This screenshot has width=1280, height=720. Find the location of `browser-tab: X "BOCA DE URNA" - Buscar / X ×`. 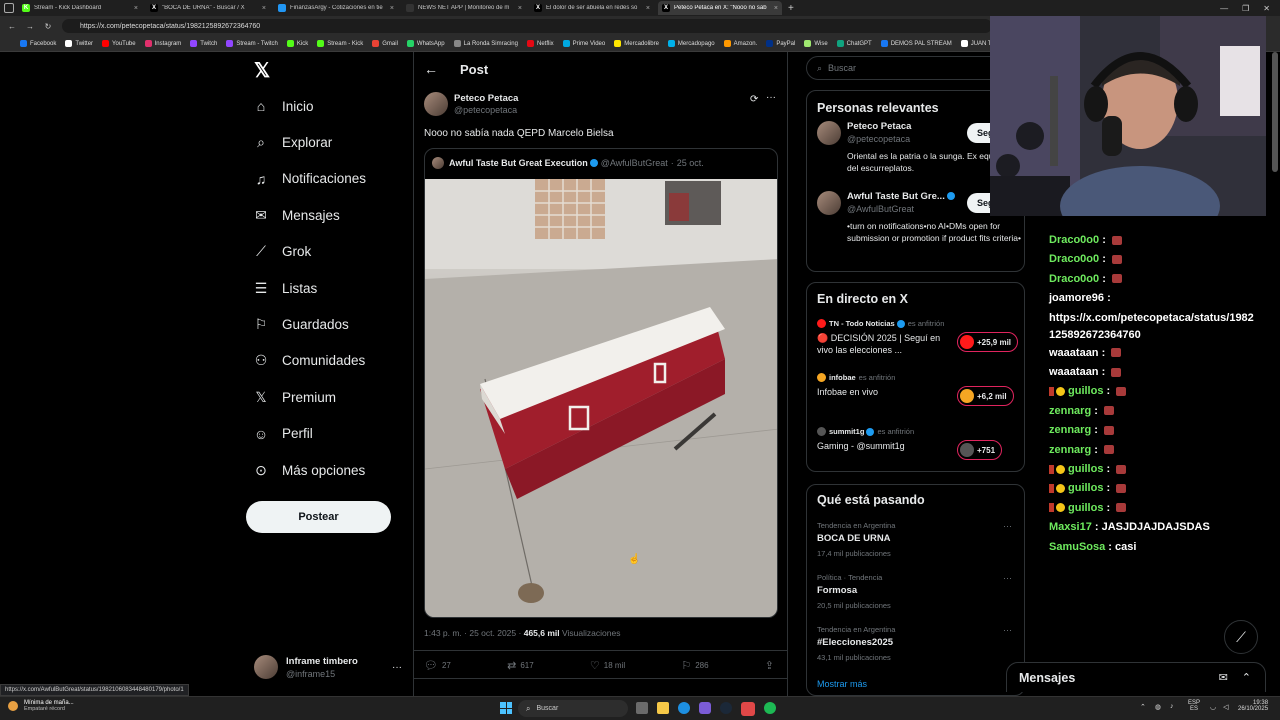

browser-tab: X "BOCA DE URNA" - Buscar / X × is located at coordinates (208, 8).